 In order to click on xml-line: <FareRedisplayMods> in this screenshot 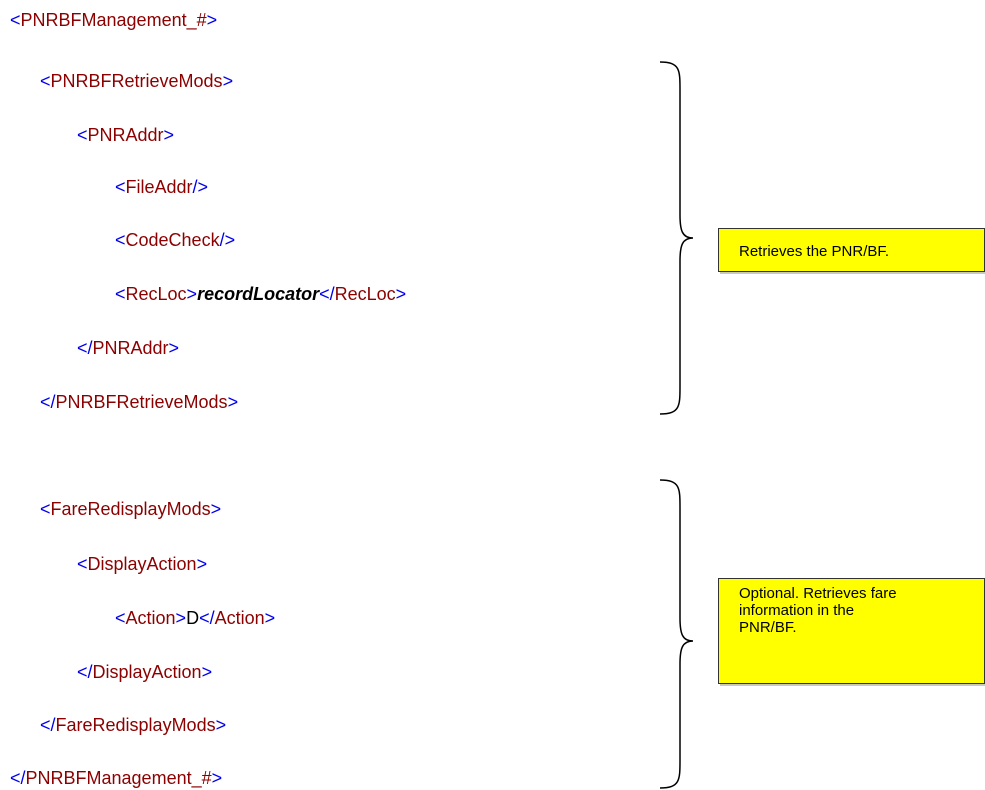, I will do `click(130, 509)`.